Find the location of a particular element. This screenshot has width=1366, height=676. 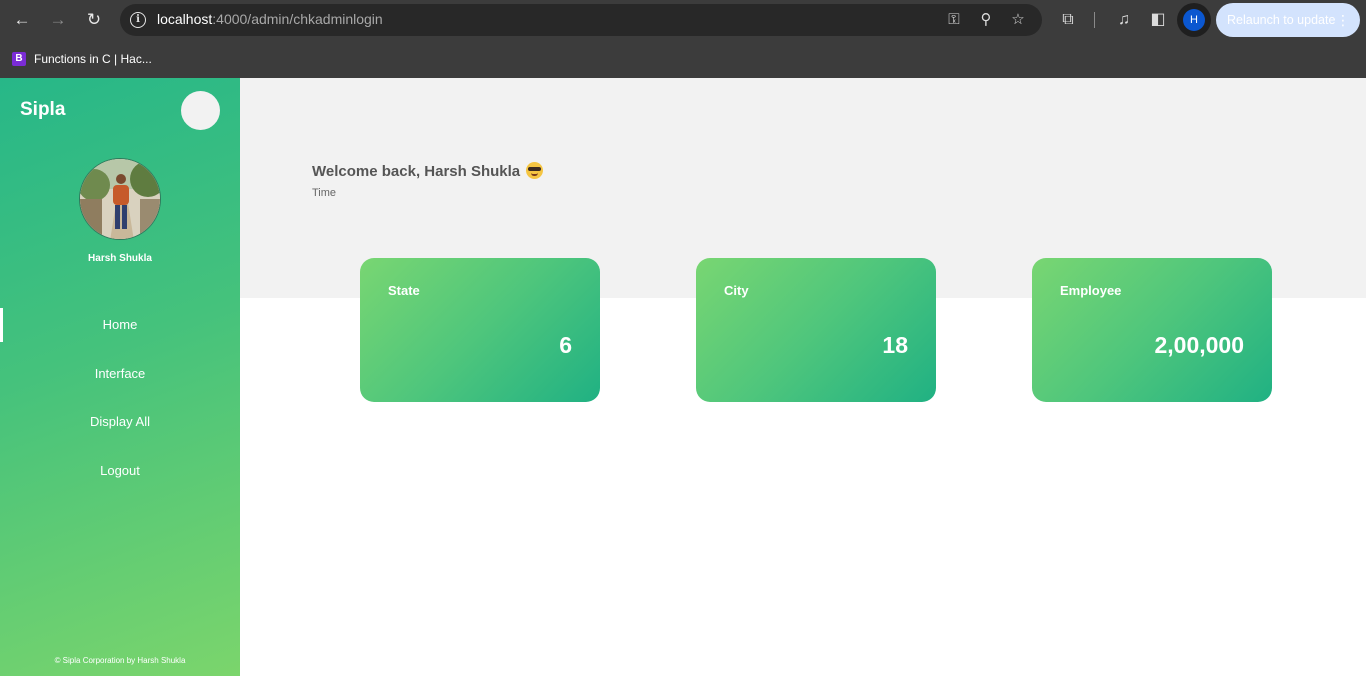

media-icon: ♫ is located at coordinates (1124, 20).